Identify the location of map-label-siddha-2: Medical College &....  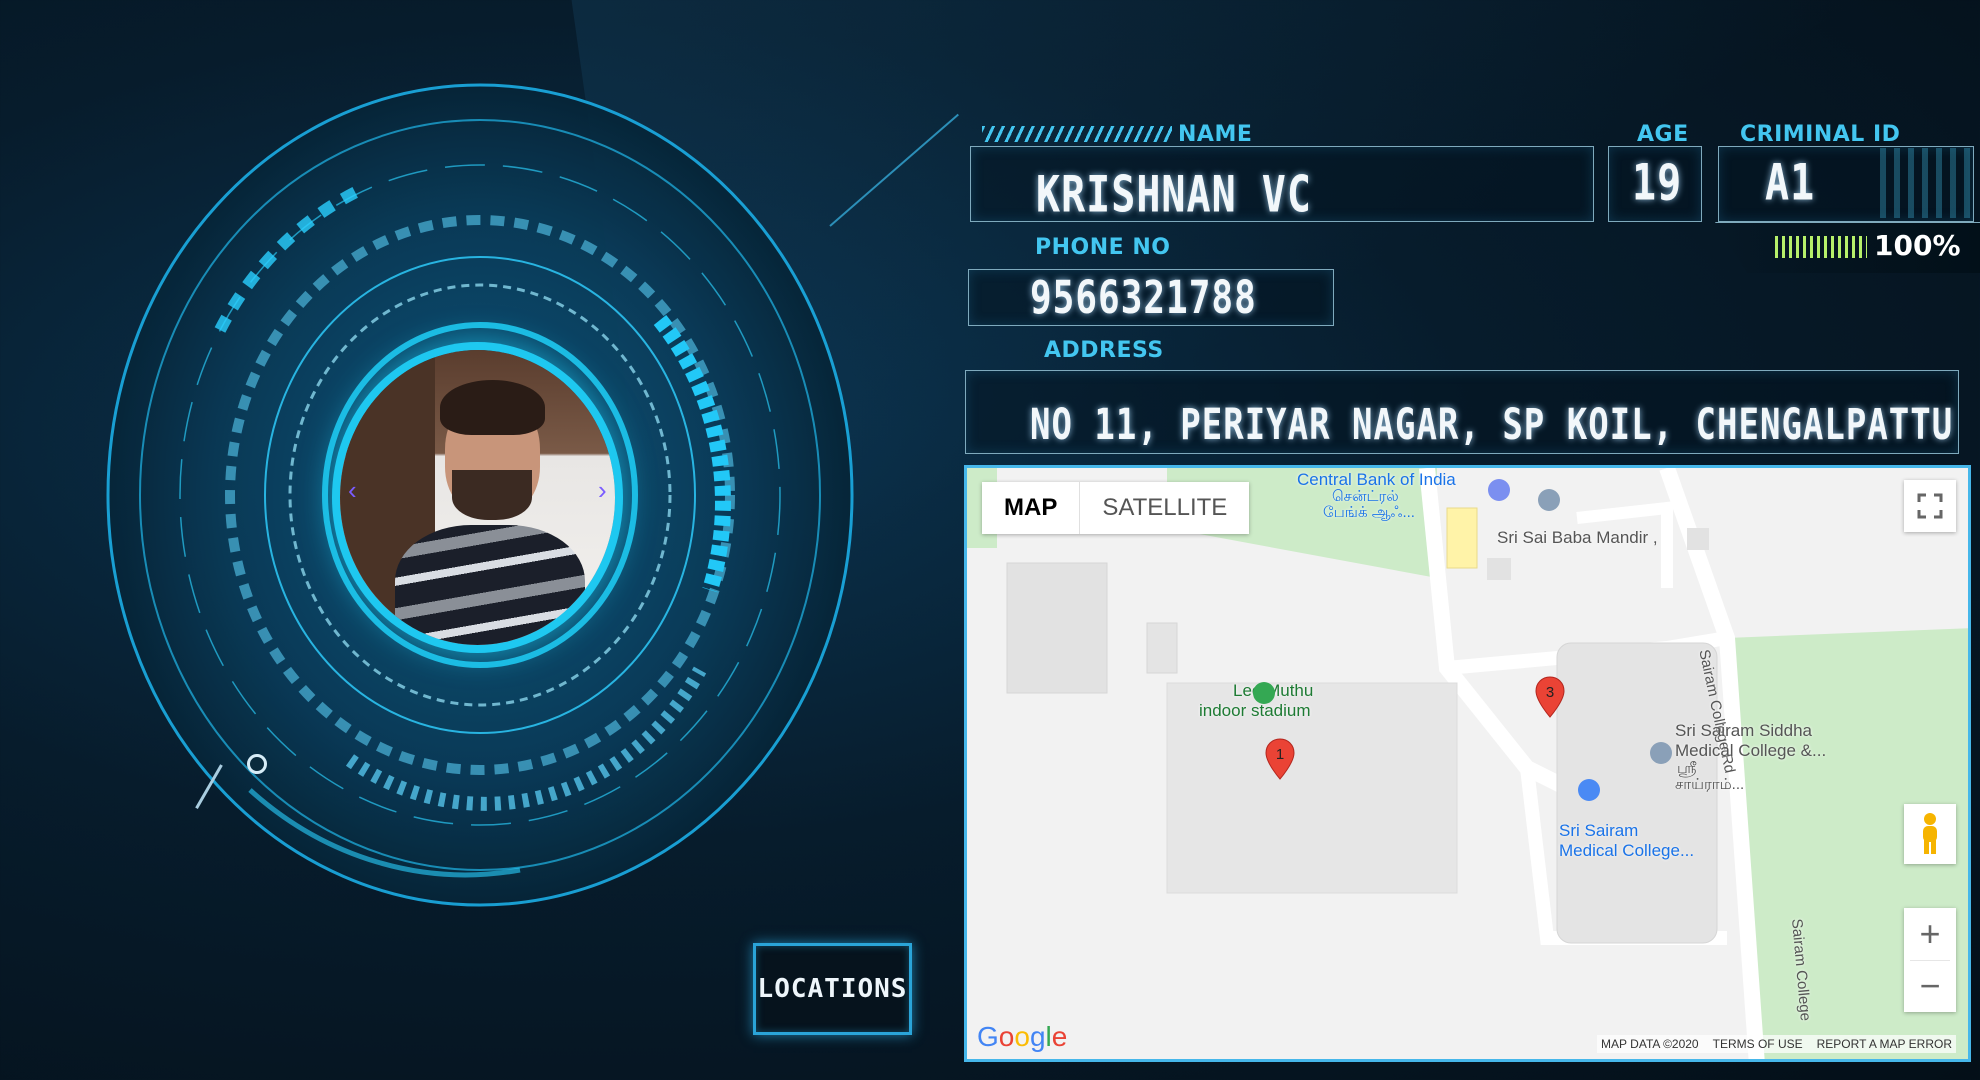
(1751, 750).